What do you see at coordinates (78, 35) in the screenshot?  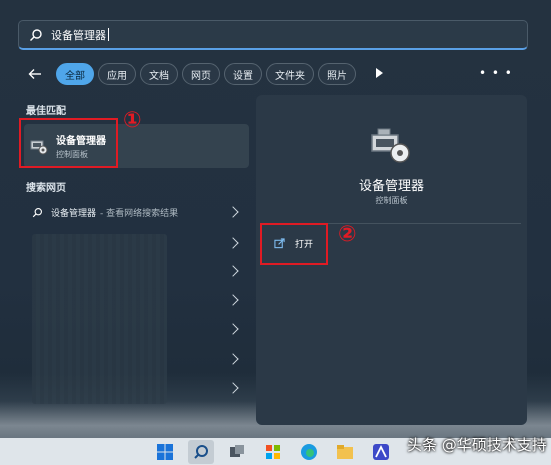 I see `search-input: 设备管理器` at bounding box center [78, 35].